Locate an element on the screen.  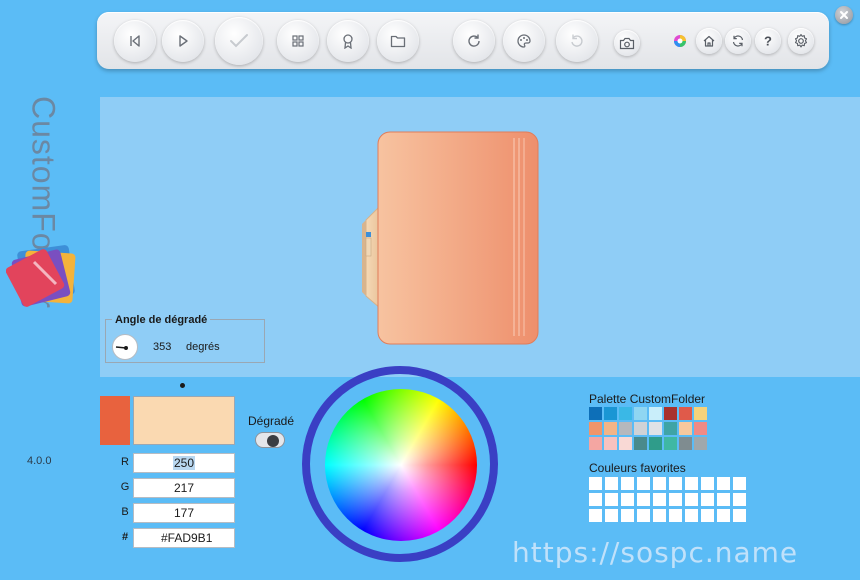
close-icon is located at coordinates (844, 15).